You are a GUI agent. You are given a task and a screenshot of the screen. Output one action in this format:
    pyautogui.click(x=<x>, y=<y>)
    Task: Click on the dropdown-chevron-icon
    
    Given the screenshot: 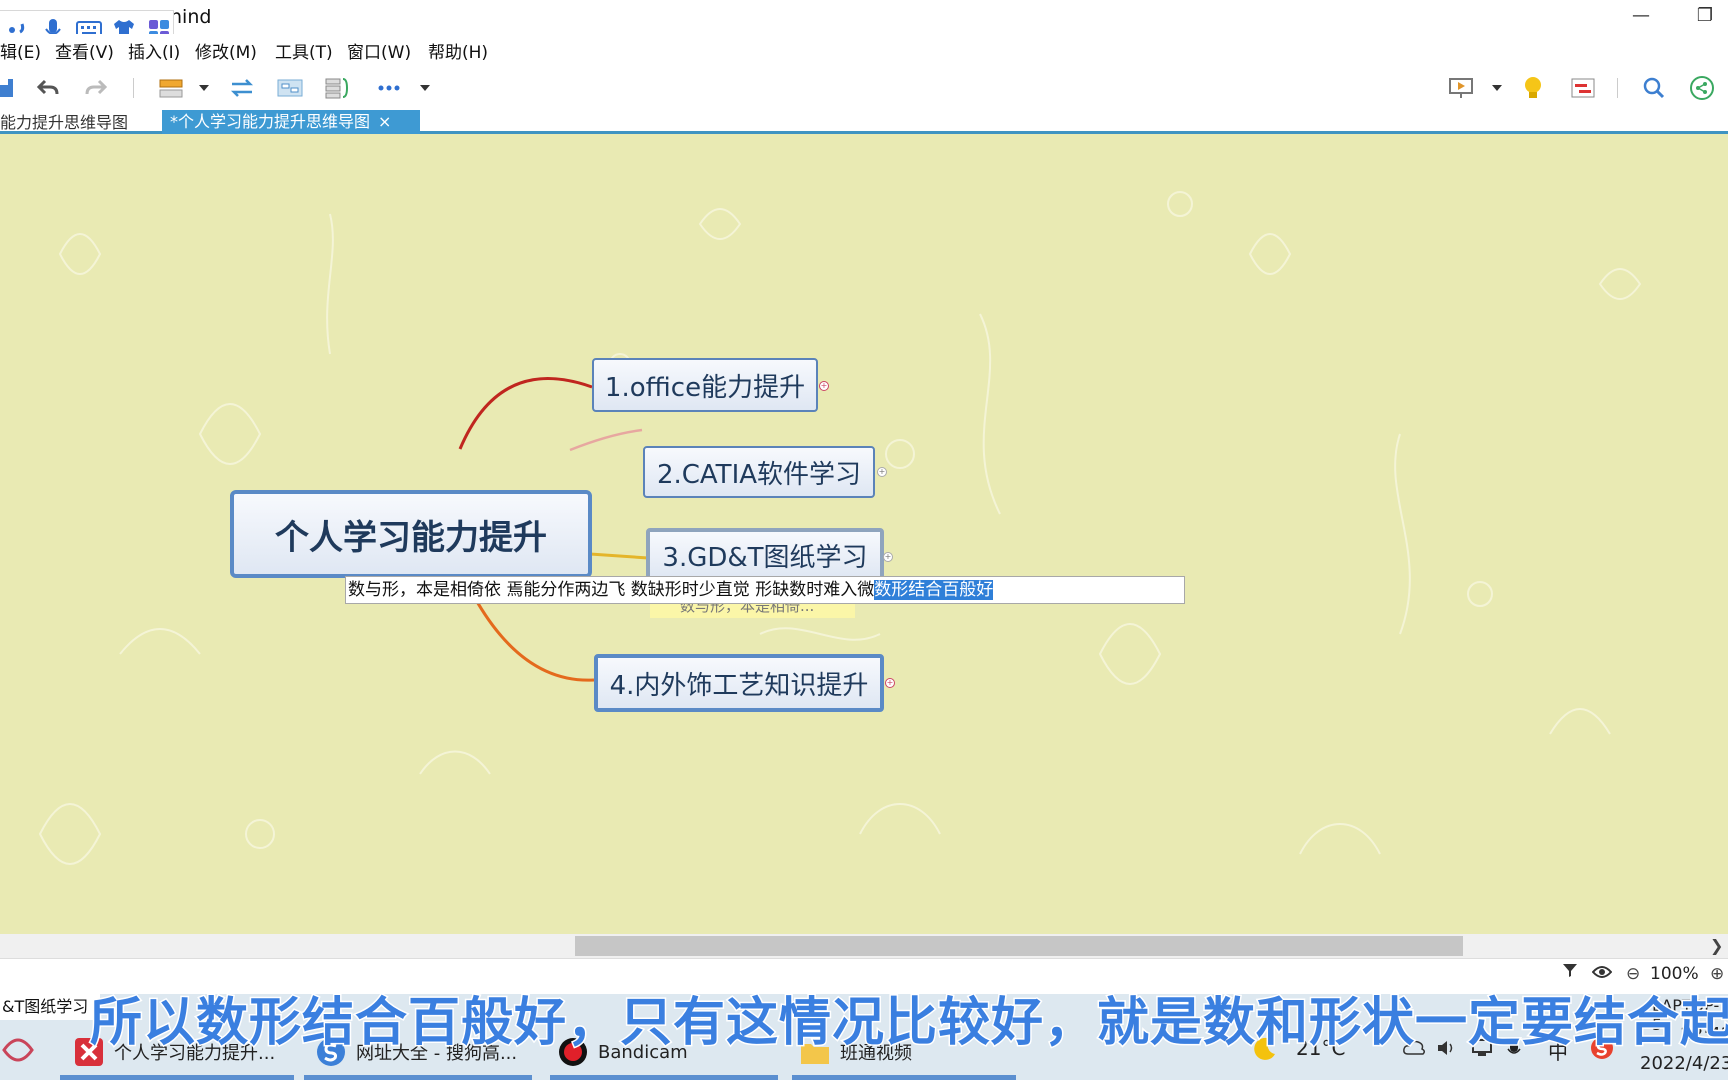 What is the action you would take?
    pyautogui.click(x=204, y=88)
    